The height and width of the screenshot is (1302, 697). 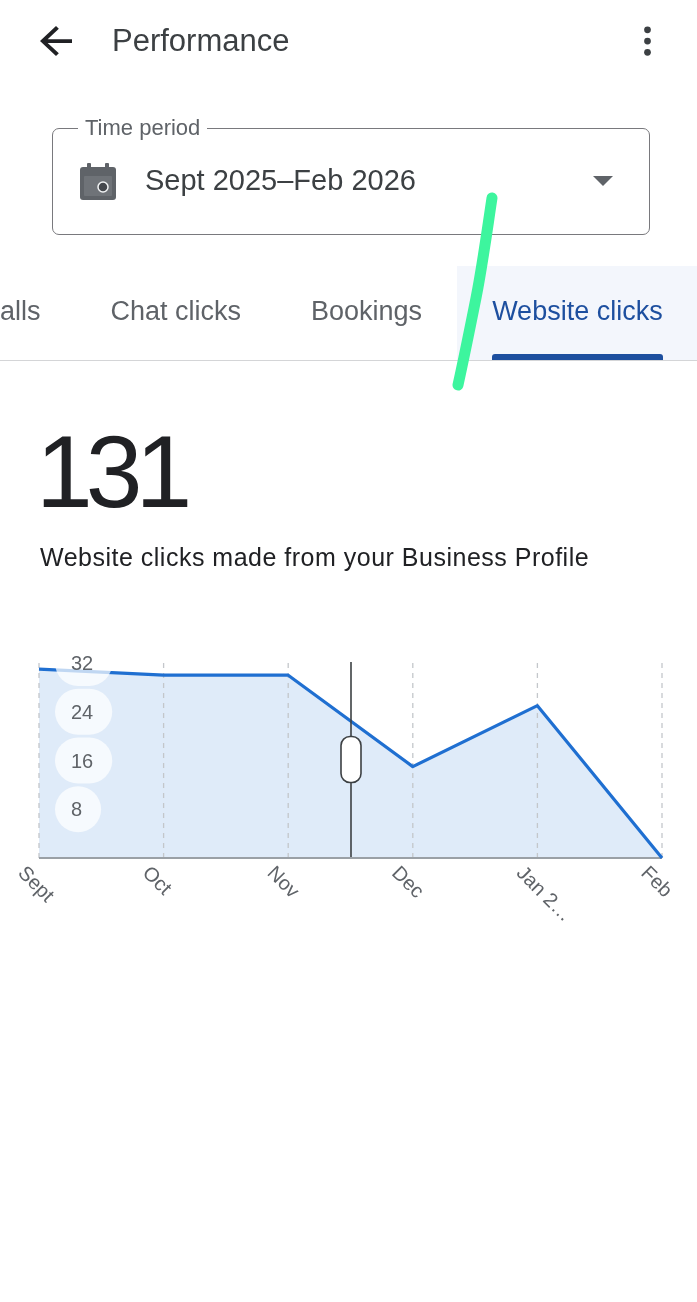 I want to click on dropdown-caret-icon, so click(x=603, y=181).